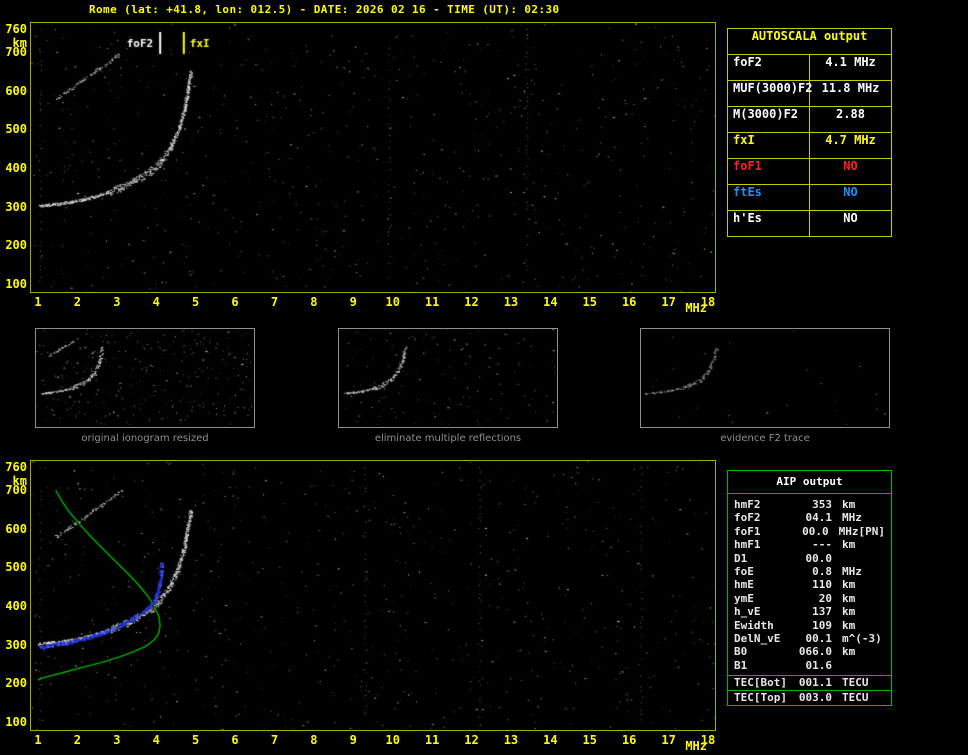 This screenshot has height=755, width=968. What do you see at coordinates (850, 114) in the screenshot?
I see `autoscala-row-value: 2.88` at bounding box center [850, 114].